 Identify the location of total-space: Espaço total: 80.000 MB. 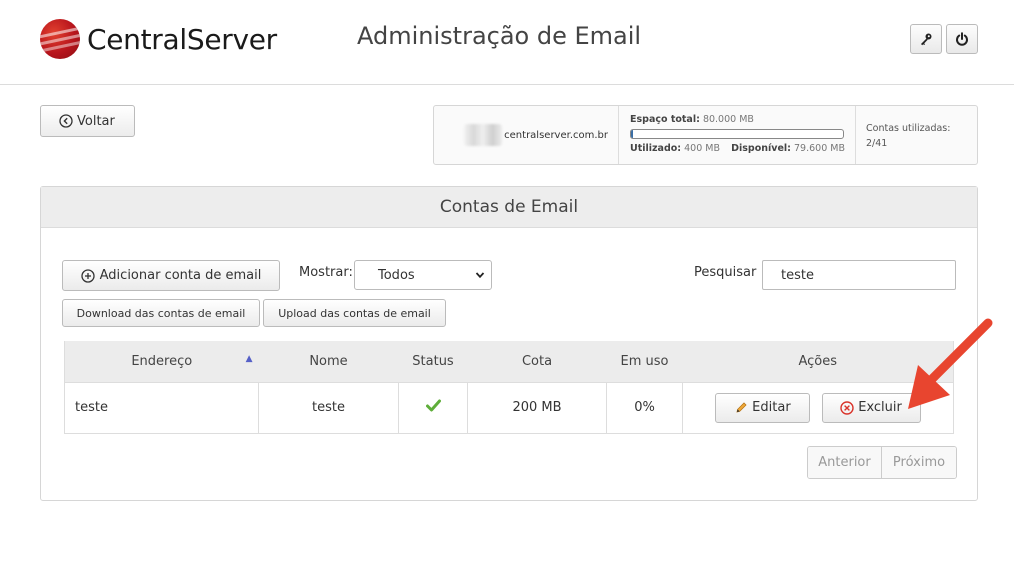
(737, 119).